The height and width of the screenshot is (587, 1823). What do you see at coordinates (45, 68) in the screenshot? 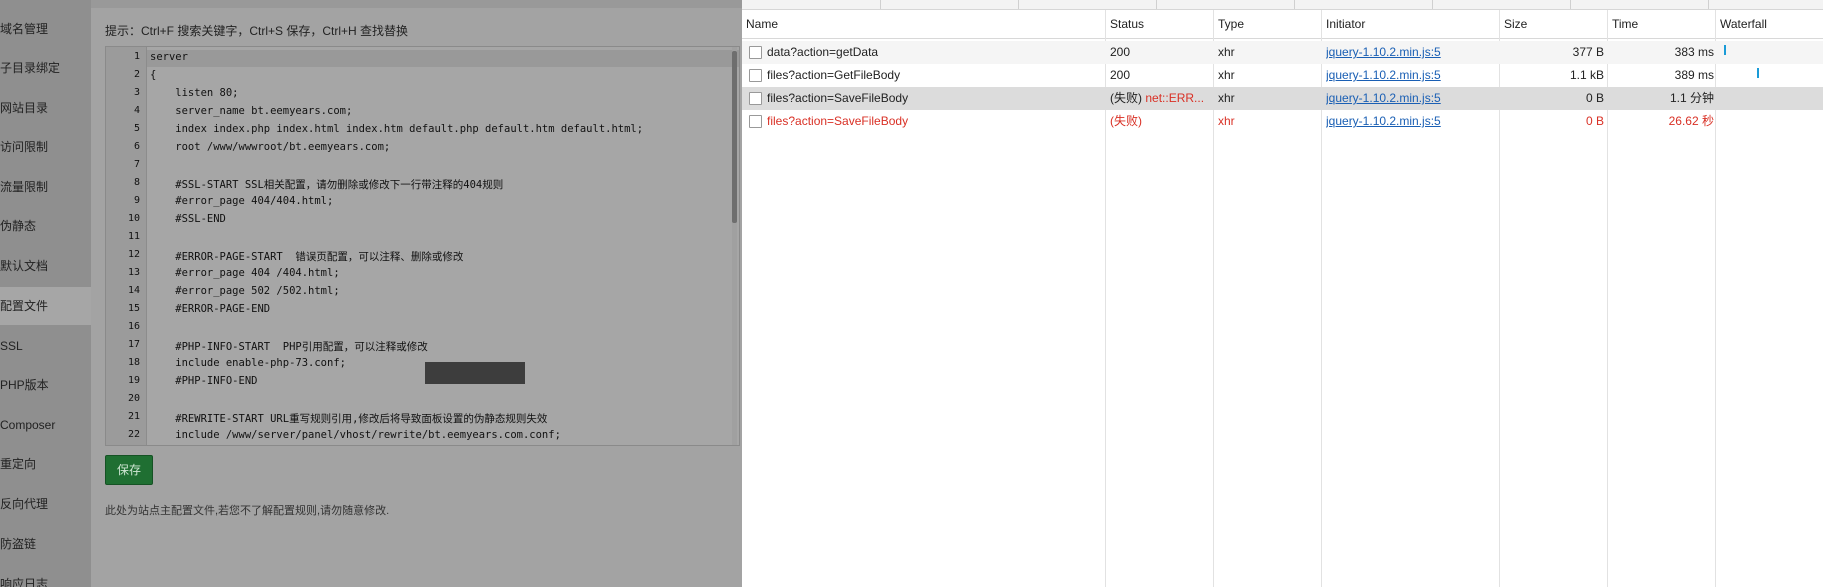
I see `sidebar-item-subdir: 子目录绑定` at bounding box center [45, 68].